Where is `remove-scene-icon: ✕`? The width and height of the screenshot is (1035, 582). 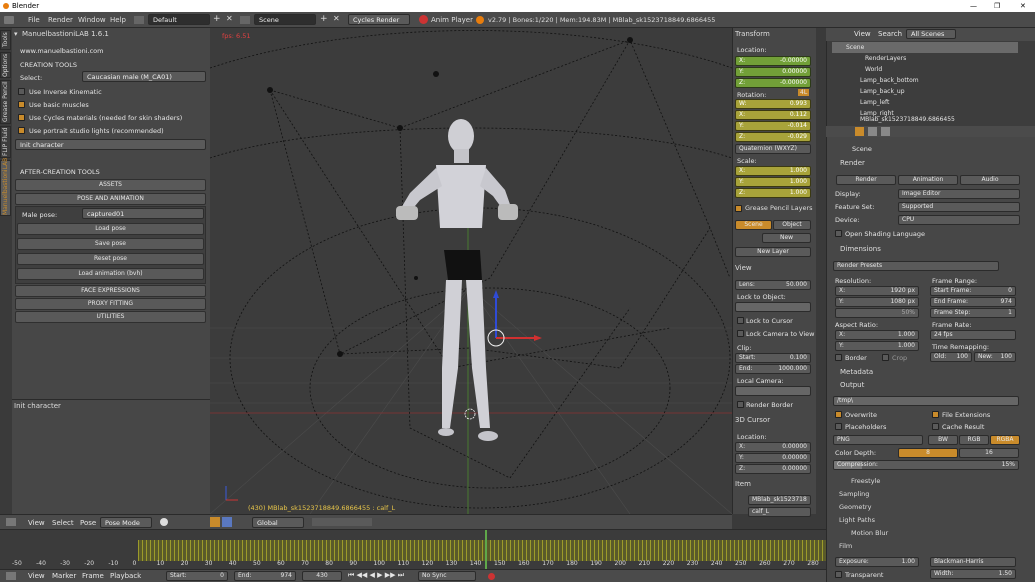
remove-scene-icon: ✕ is located at coordinates (336, 18).